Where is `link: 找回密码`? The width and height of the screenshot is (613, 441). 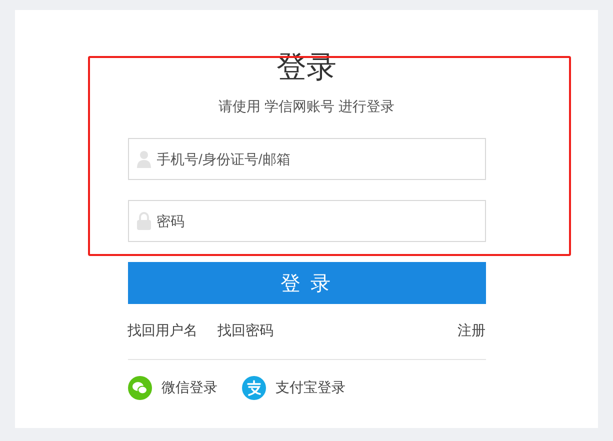
link: 找回密码 is located at coordinates (246, 330).